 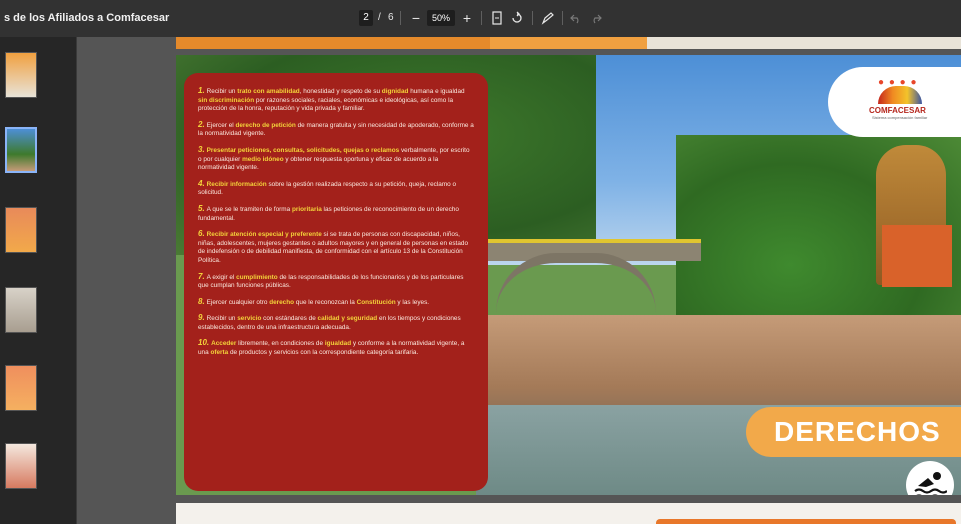 I want to click on zoom-out-button: −, so click(x=416, y=18).